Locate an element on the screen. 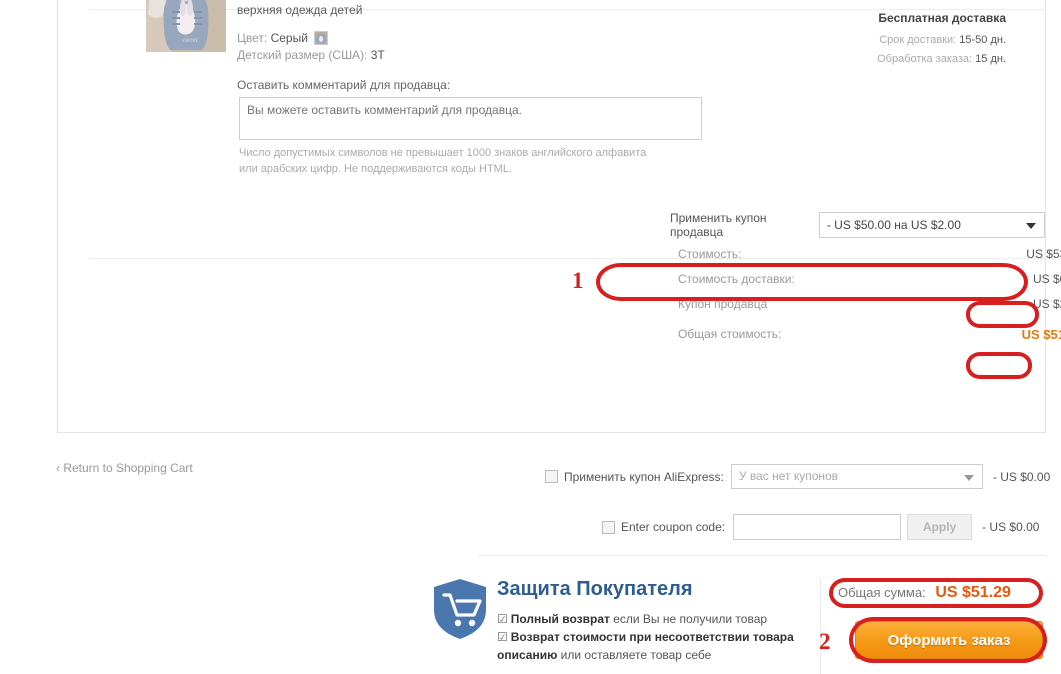 This screenshot has height=674, width=1061. aliexpress-coupon-label: Применить купон AliExpress: is located at coordinates (644, 476).